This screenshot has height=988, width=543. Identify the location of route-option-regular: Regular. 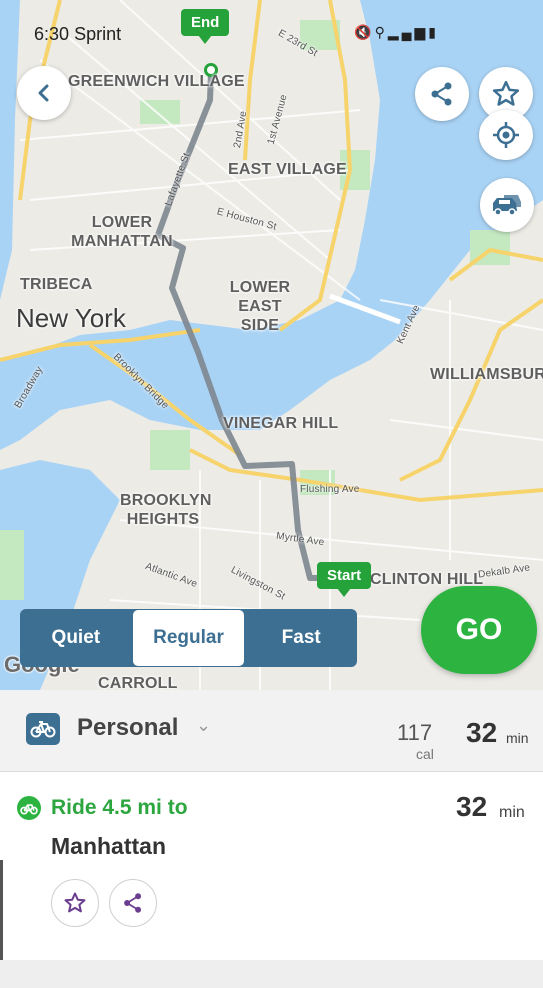
(188, 638).